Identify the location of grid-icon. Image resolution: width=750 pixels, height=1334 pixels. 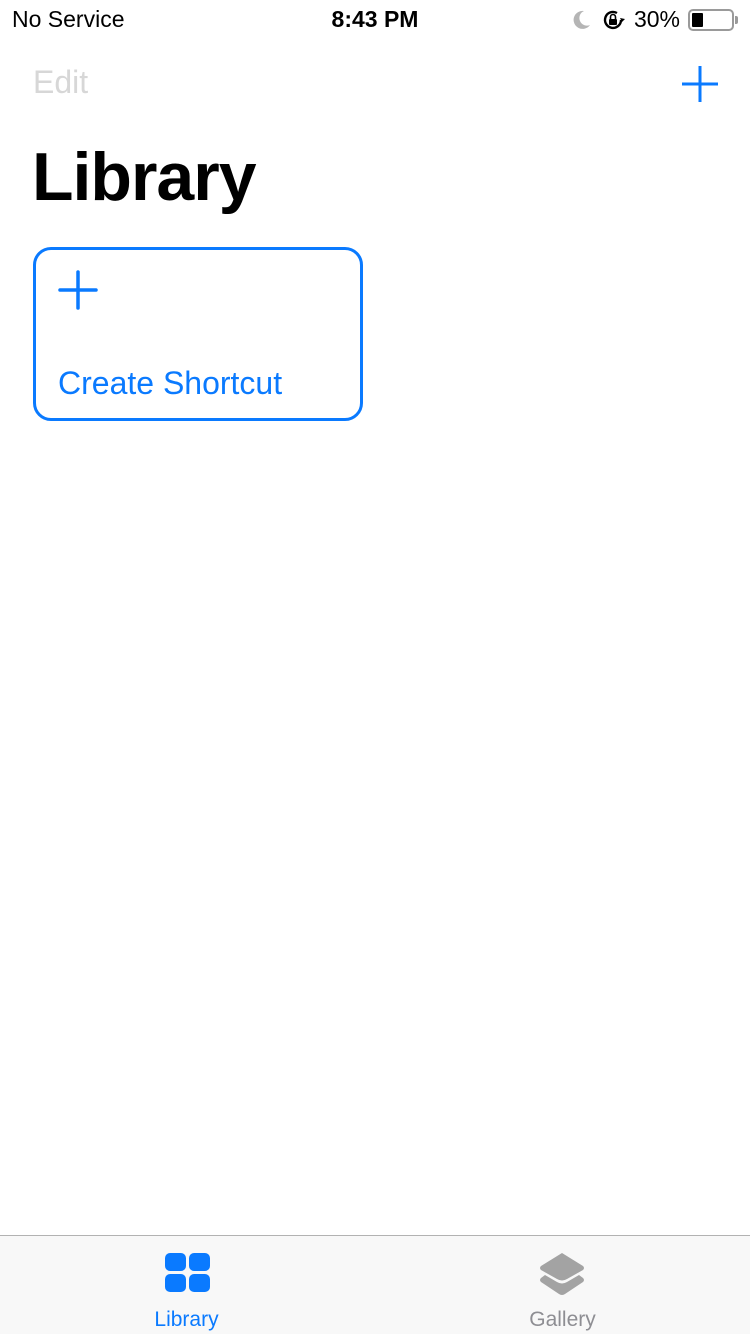
(188, 1273).